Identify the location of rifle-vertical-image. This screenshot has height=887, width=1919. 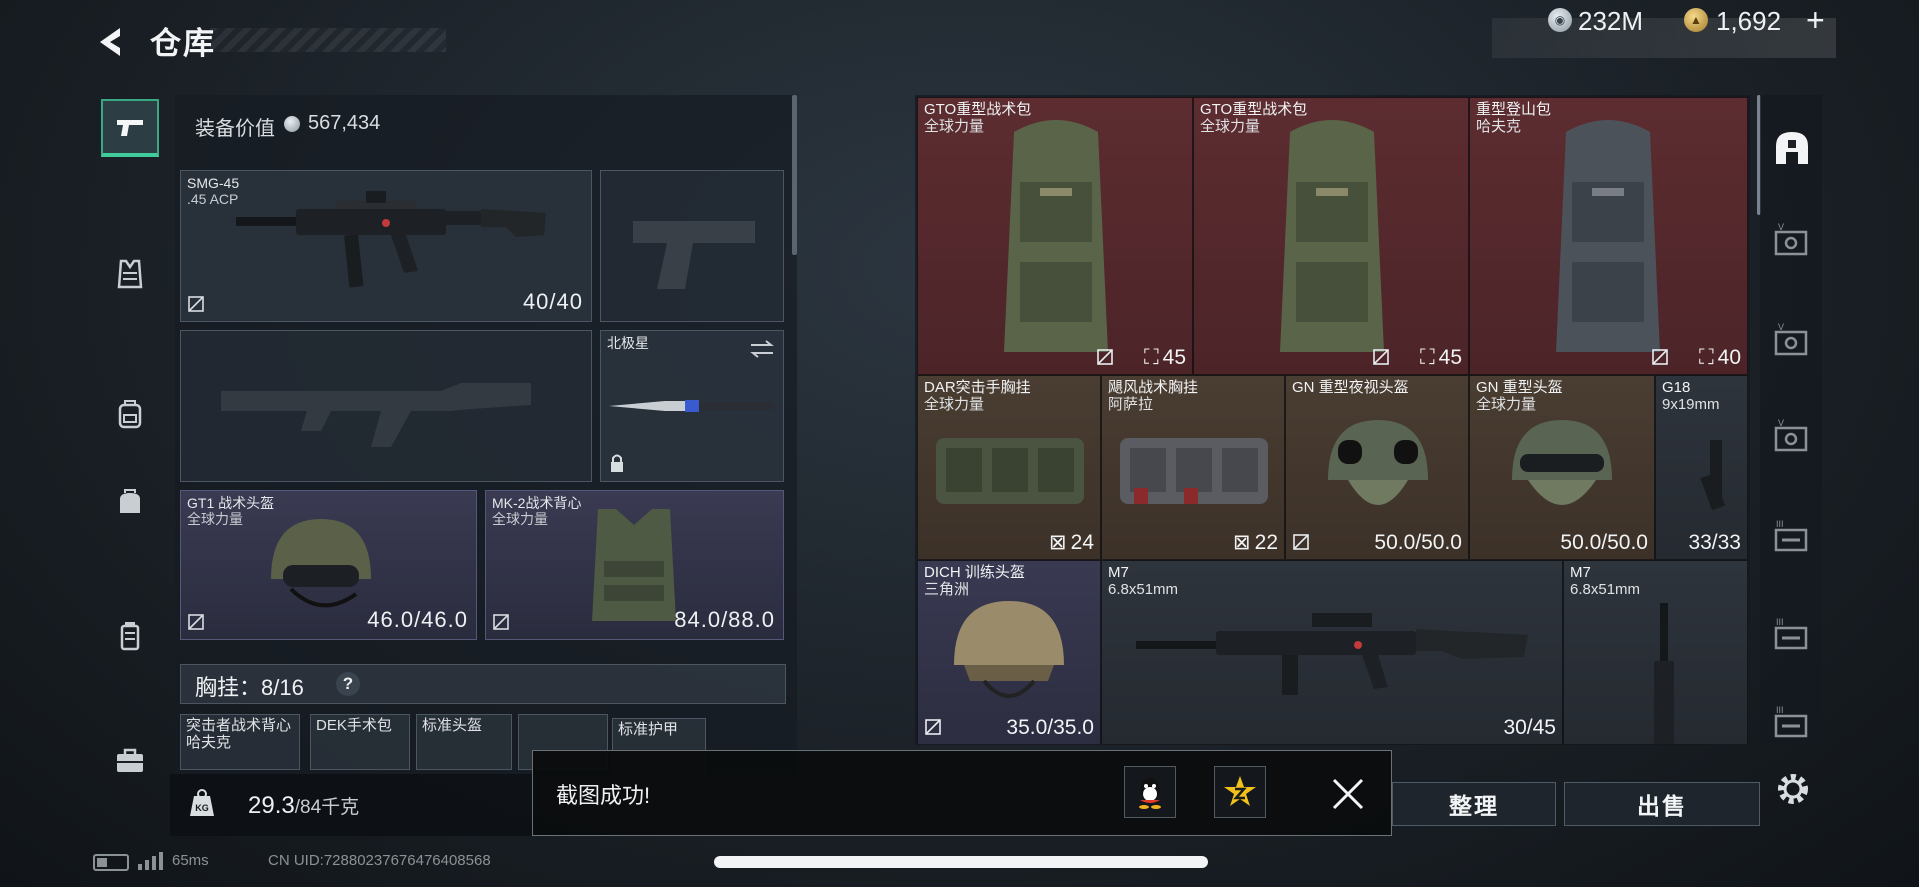
(1664, 673).